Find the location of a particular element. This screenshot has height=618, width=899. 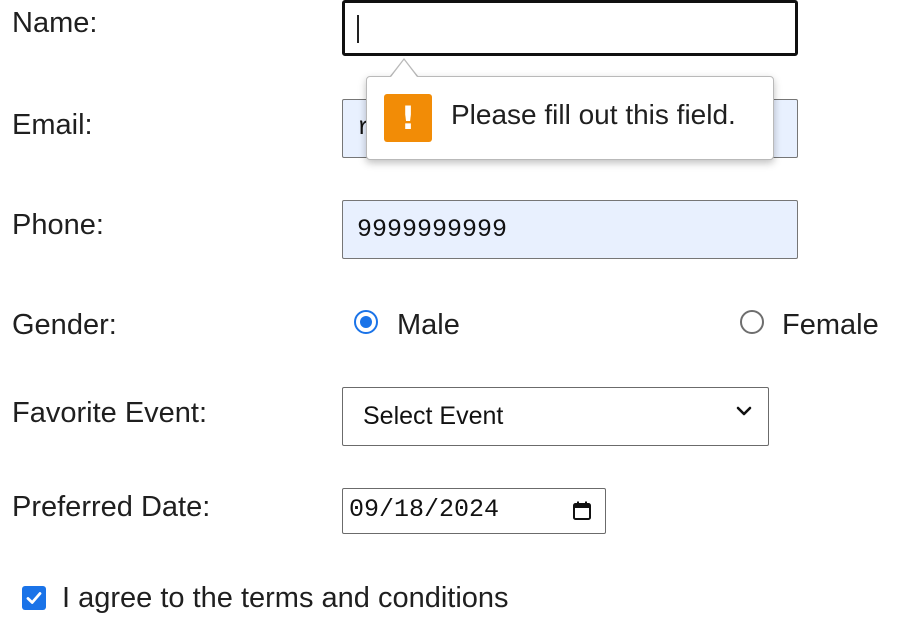

terms-checkbox is located at coordinates (34, 598).